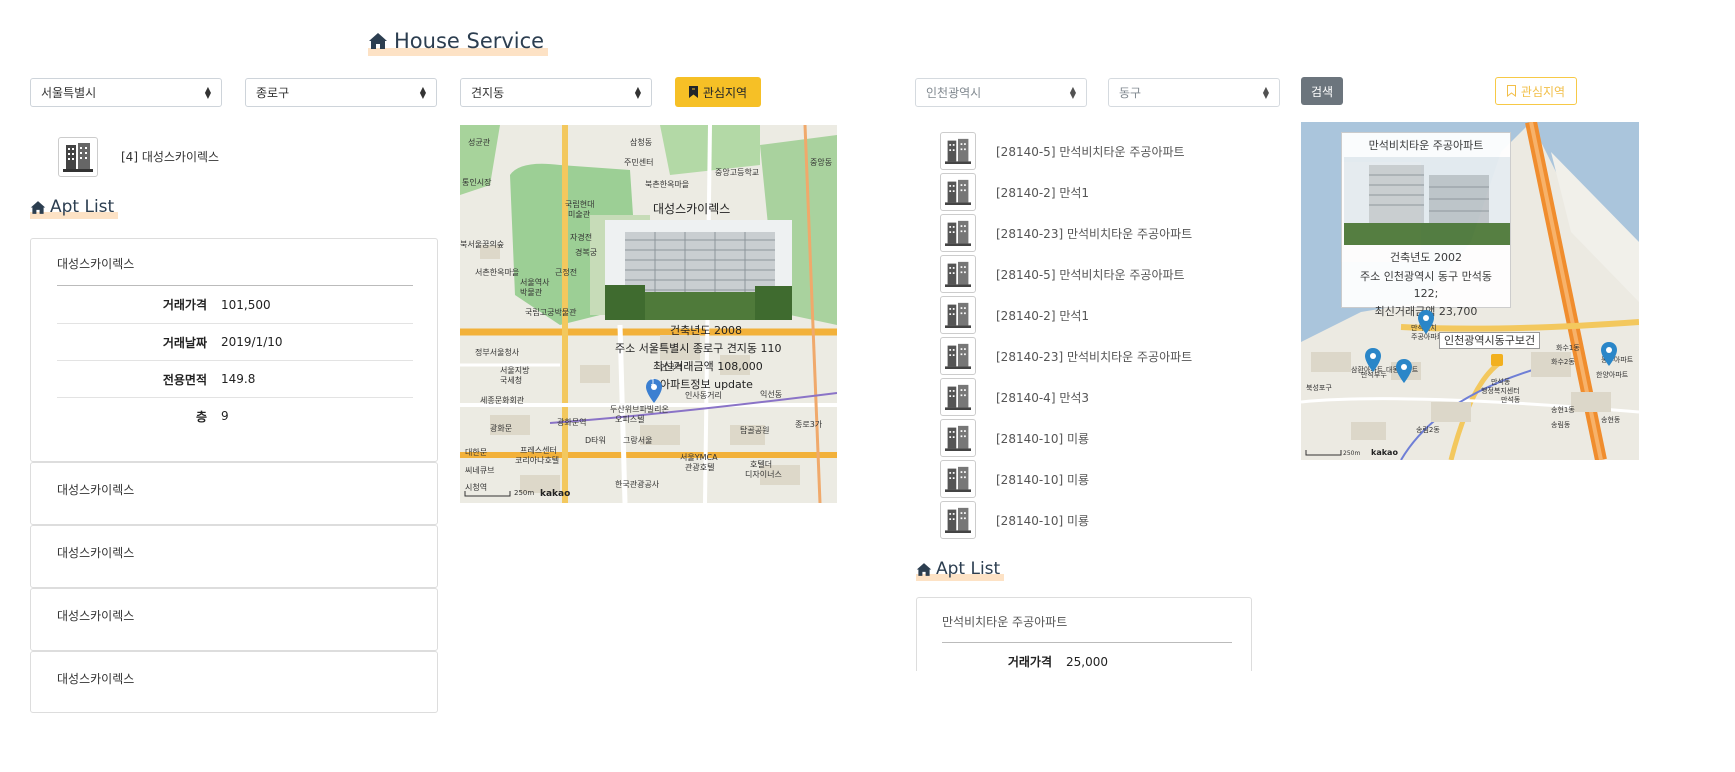 This screenshot has width=1735, height=772. Describe the element at coordinates (184, 379) in the screenshot. I see `detail-key: 전용면적` at that location.